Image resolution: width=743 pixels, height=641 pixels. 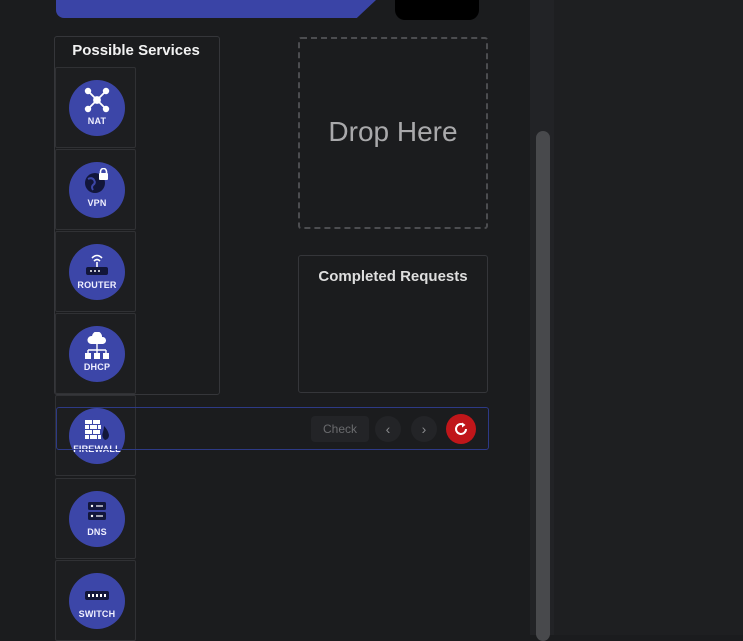 I want to click on service-badge: DHCP, so click(x=97, y=354).